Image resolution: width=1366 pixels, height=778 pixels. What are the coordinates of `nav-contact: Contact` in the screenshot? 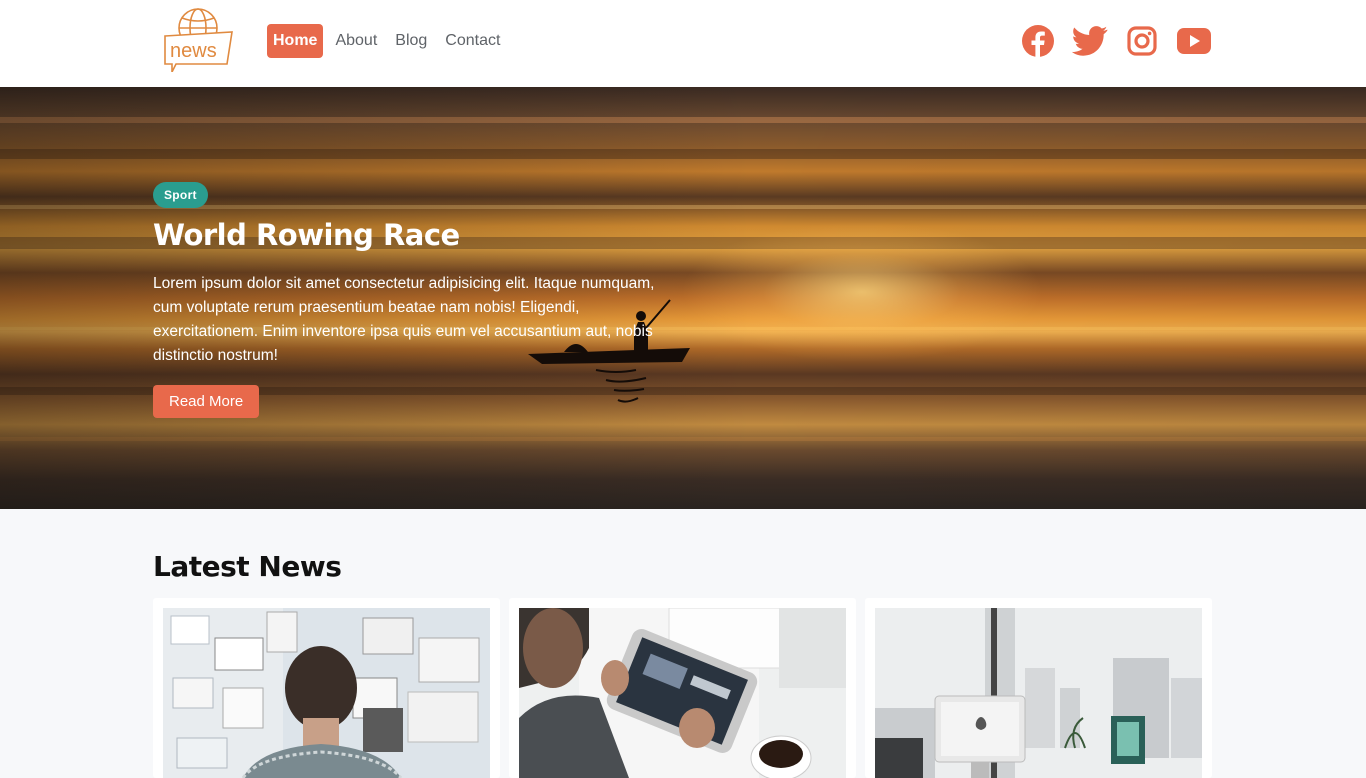 It's located at (472, 41).